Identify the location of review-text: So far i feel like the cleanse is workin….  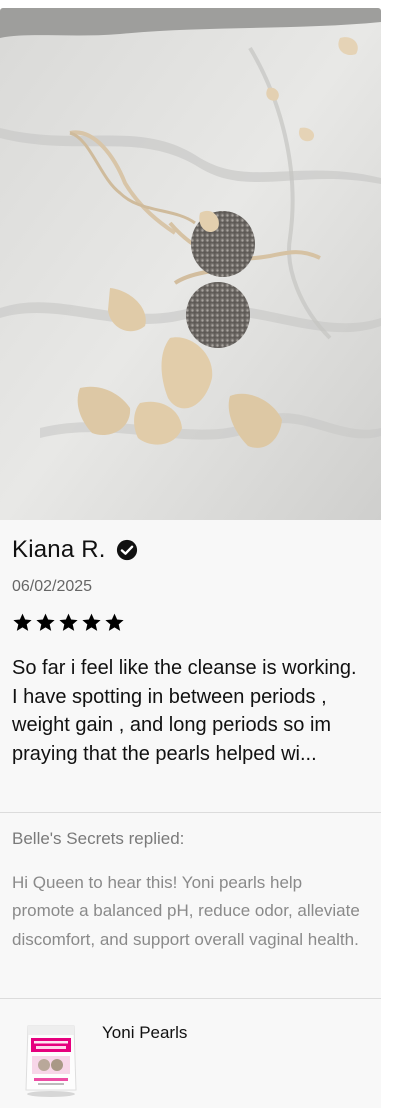
(184, 711).